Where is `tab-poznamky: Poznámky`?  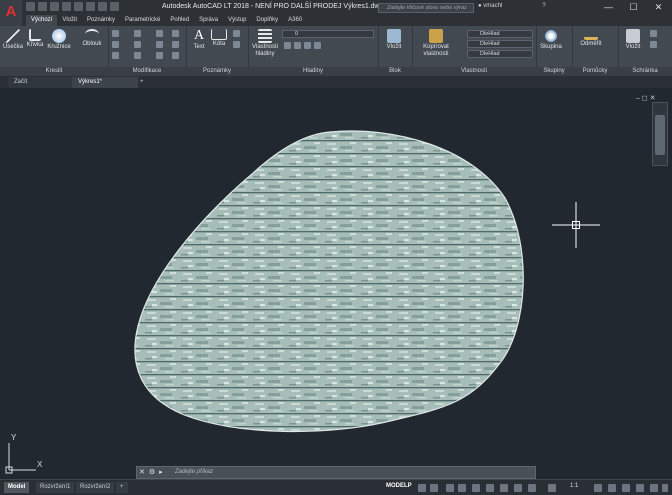 tab-poznamky: Poznámky is located at coordinates (101, 20).